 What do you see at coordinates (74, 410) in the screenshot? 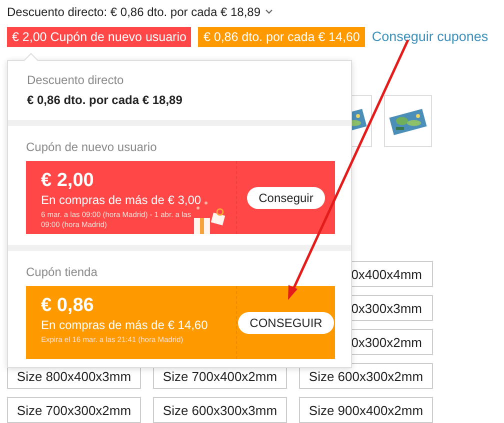
I see `size-option: Size 700x300x2mm` at bounding box center [74, 410].